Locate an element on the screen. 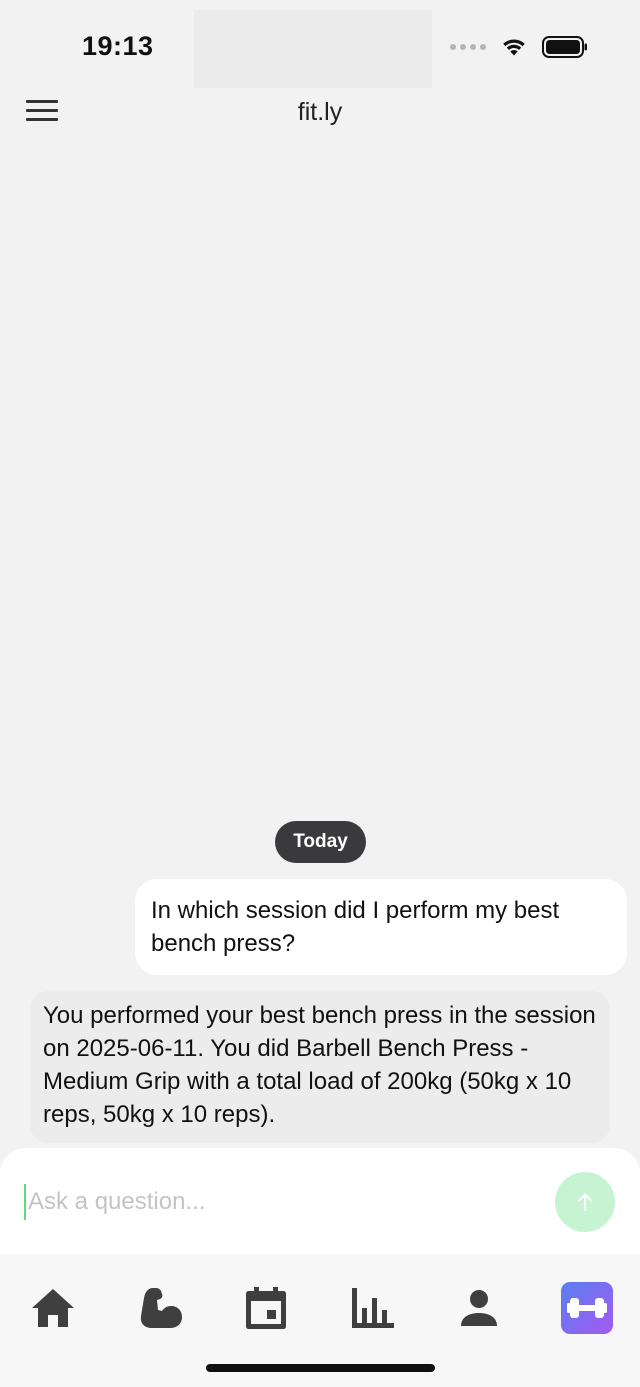 The height and width of the screenshot is (1387, 640). home-icon is located at coordinates (53, 1308).